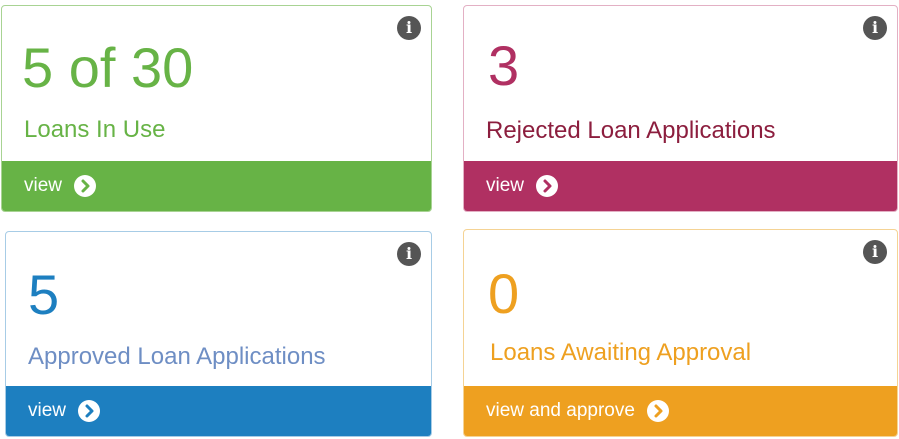 This screenshot has height=439, width=899. What do you see at coordinates (44, 294) in the screenshot?
I see `approved-applications-value: 5` at bounding box center [44, 294].